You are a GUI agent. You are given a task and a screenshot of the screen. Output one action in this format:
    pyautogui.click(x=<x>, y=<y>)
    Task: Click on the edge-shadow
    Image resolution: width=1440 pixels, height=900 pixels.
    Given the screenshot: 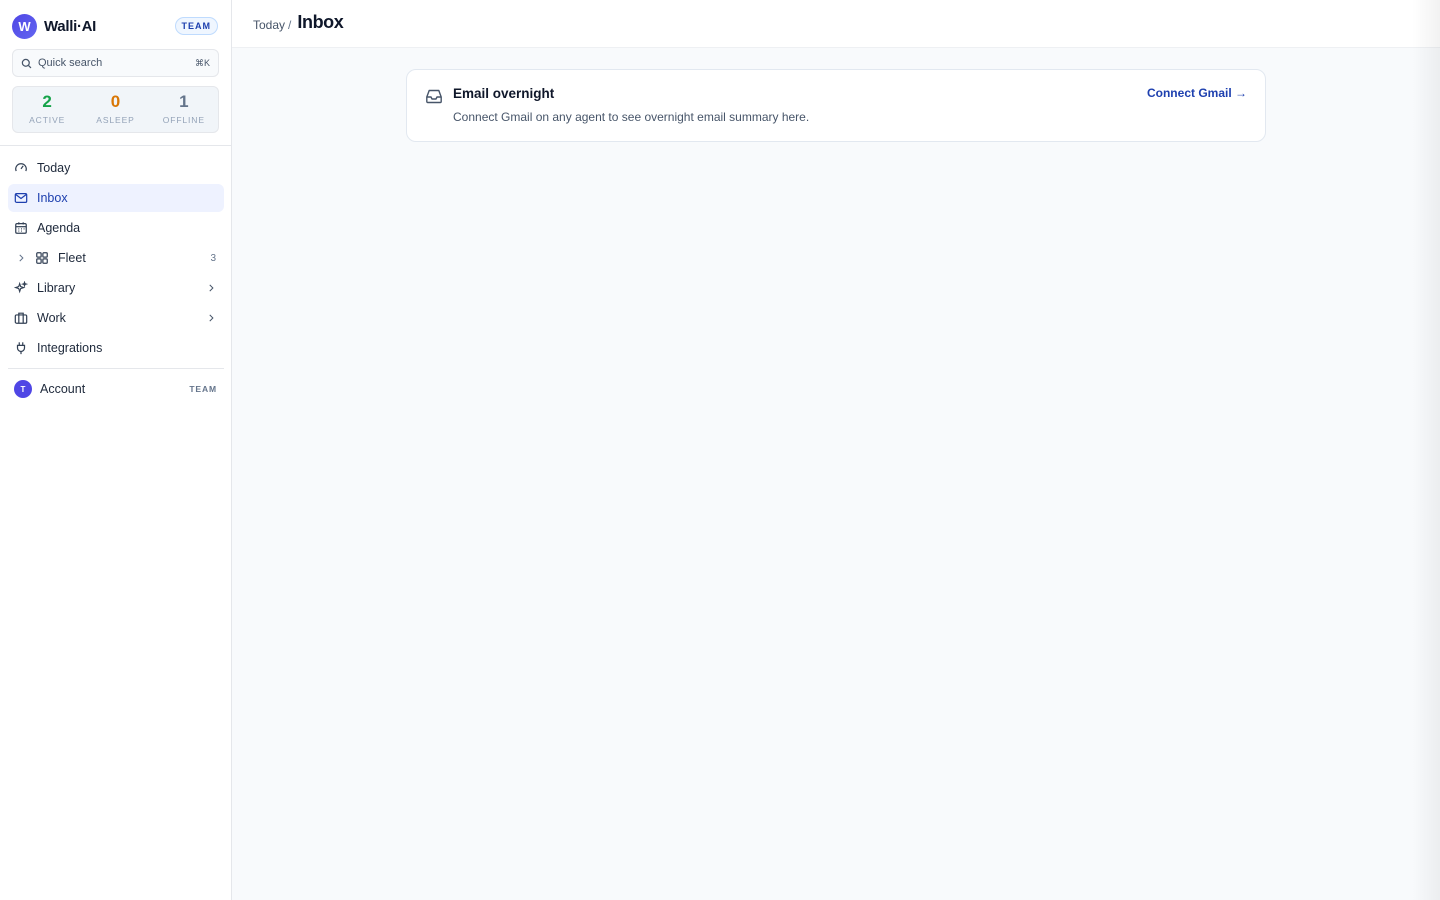 What is the action you would take?
    pyautogui.click(x=1426, y=450)
    